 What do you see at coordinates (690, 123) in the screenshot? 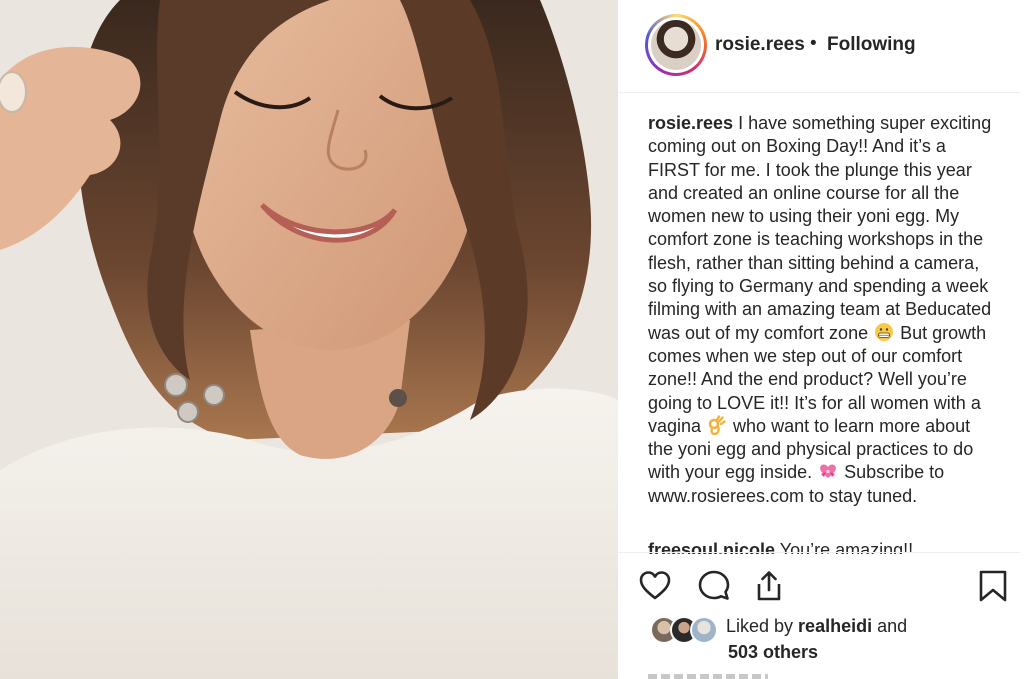
I see `caption-username-link: rosie.rees` at bounding box center [690, 123].